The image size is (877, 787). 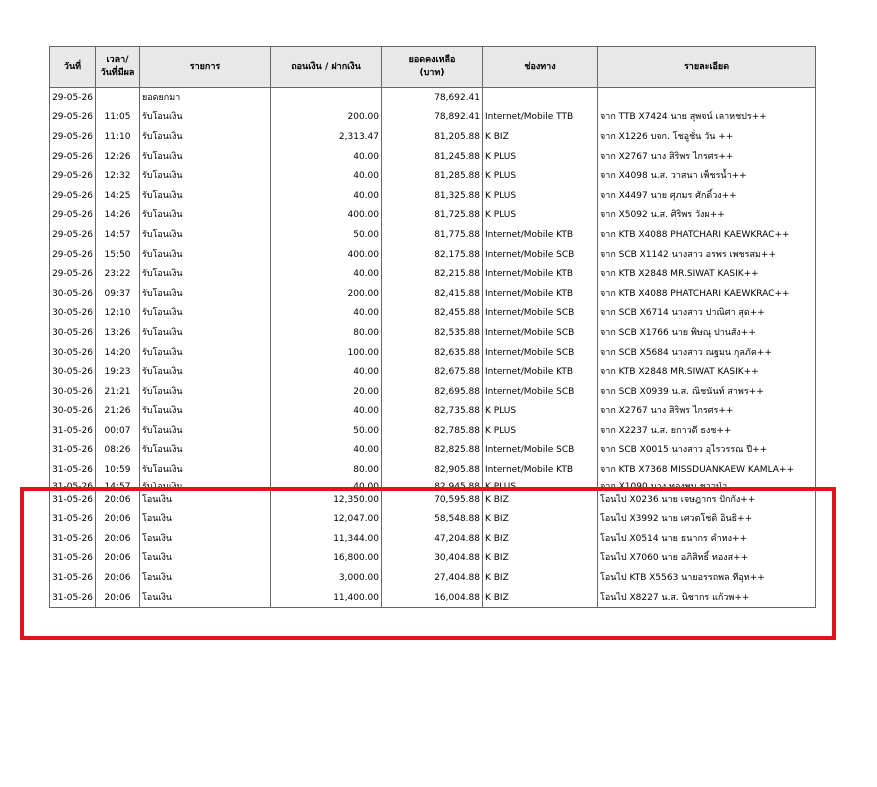 I want to click on cell-amount-text: 3,000.00, so click(x=358, y=578).